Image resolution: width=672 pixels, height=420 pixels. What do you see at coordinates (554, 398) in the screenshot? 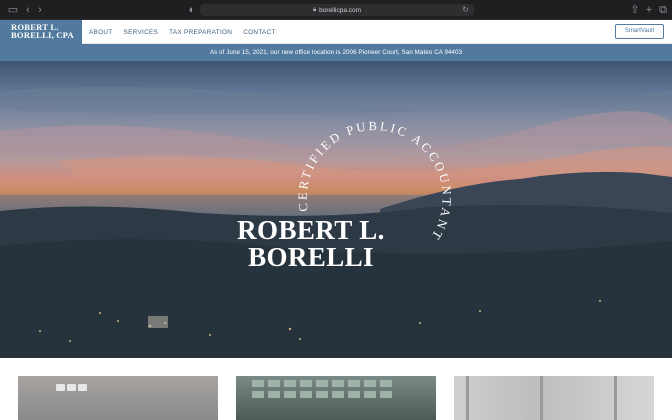
I see `card-image-office` at bounding box center [554, 398].